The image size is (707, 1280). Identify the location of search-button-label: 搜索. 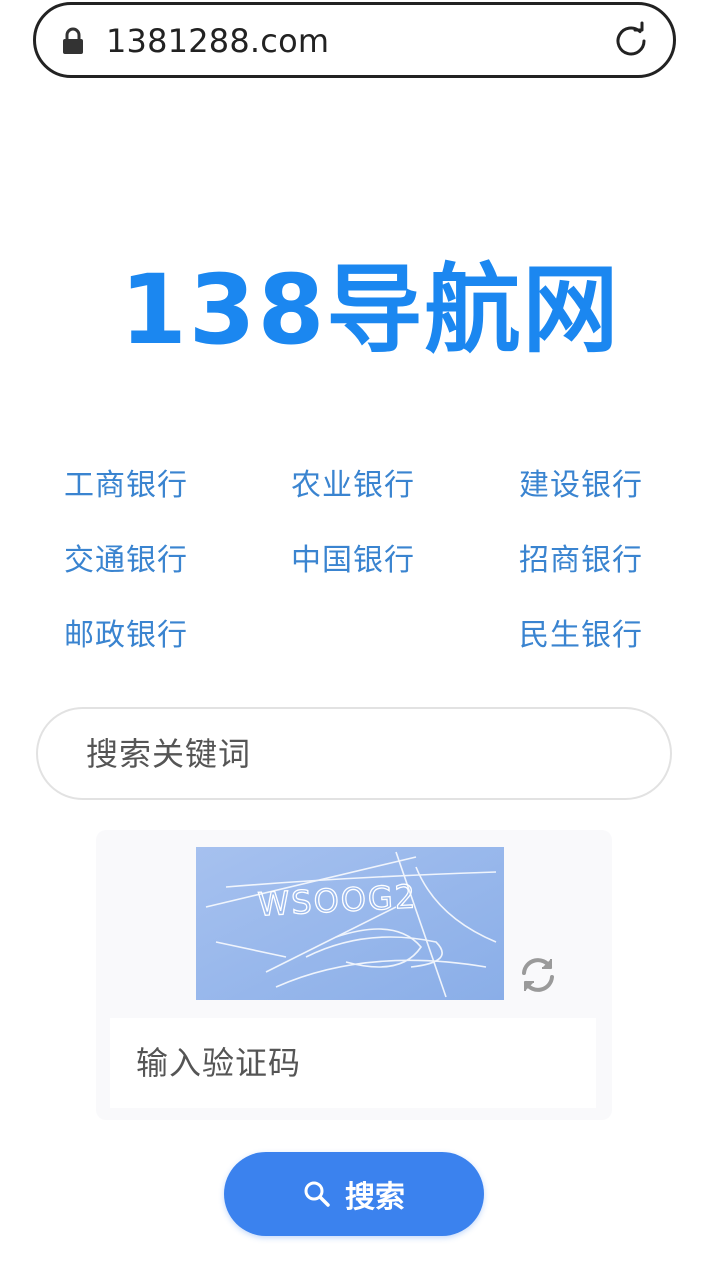
(375, 1197).